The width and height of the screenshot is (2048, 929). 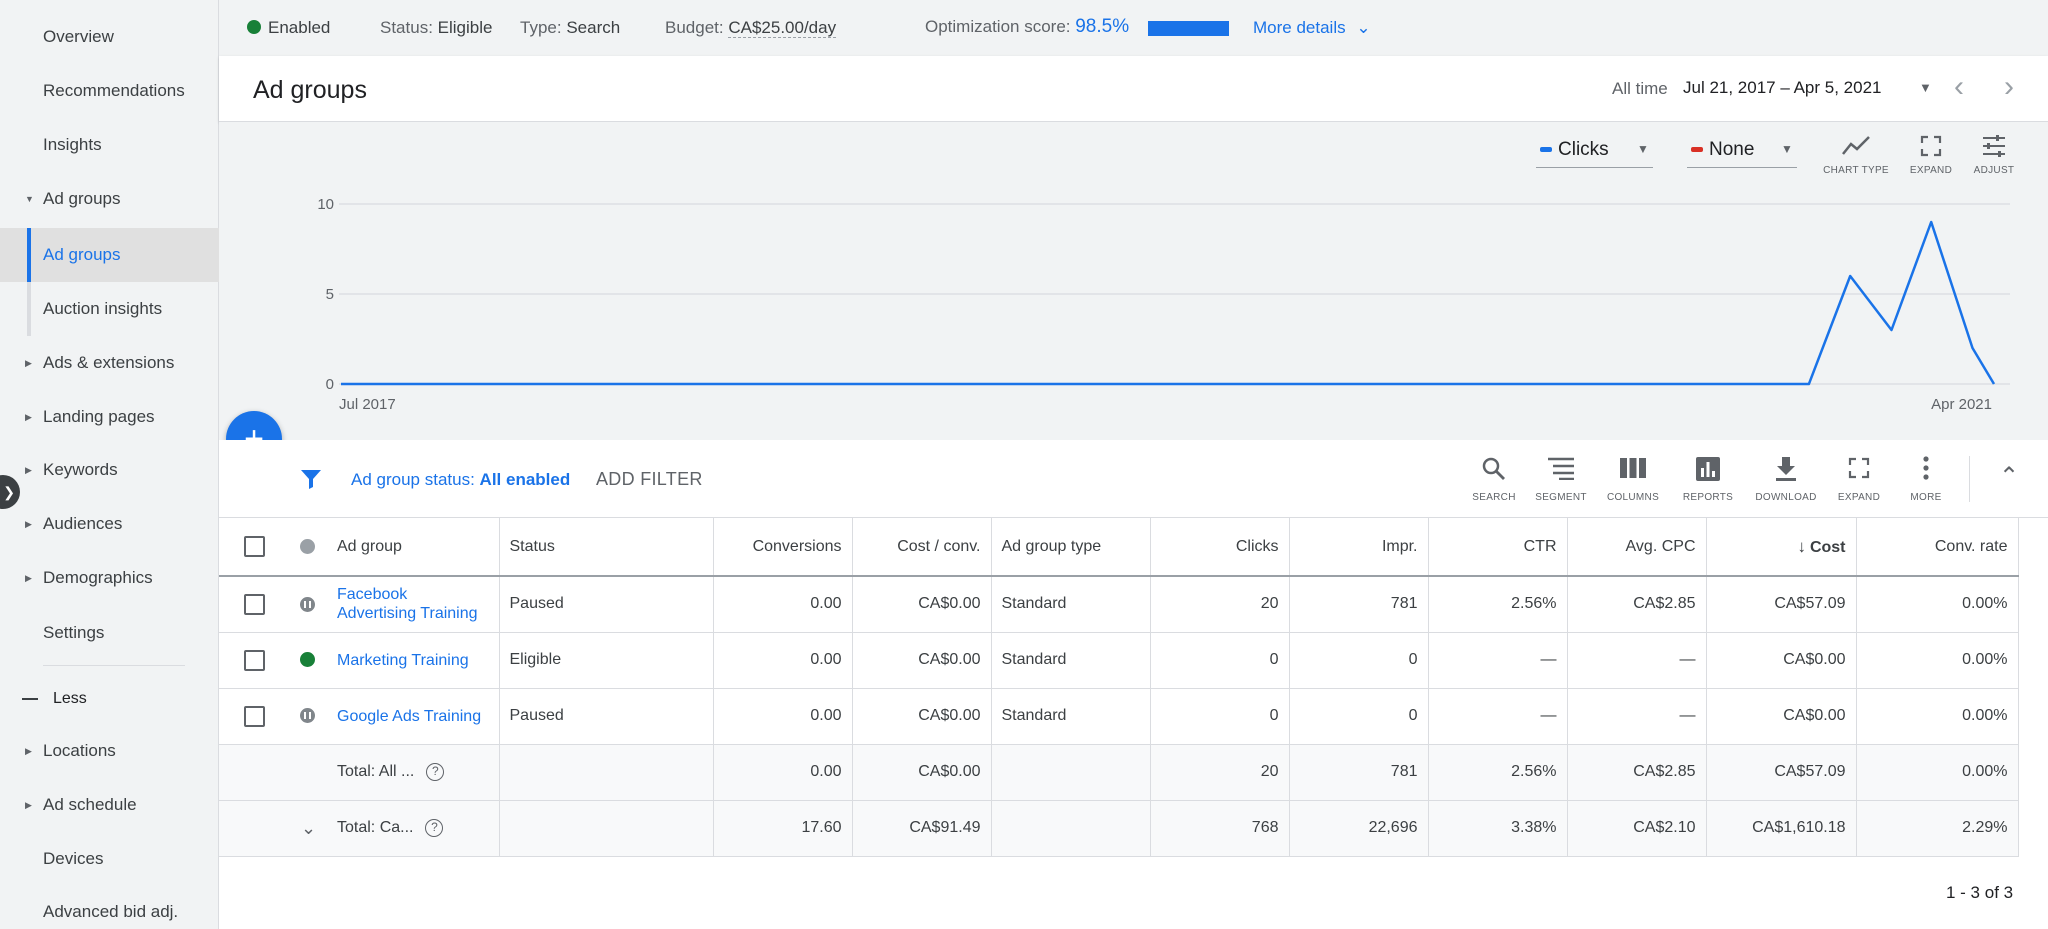 What do you see at coordinates (606, 547) in the screenshot?
I see `col-status: Status` at bounding box center [606, 547].